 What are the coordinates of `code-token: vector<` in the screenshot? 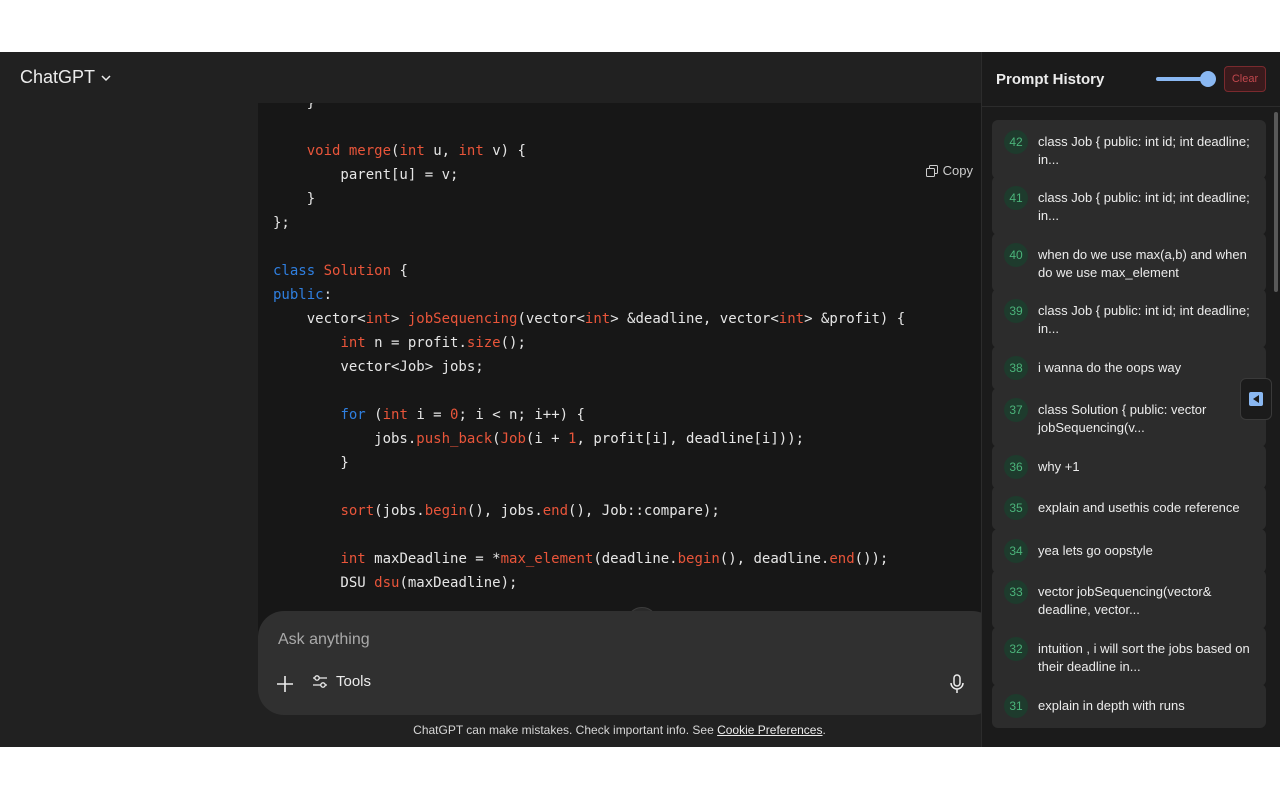 It's located at (319, 319).